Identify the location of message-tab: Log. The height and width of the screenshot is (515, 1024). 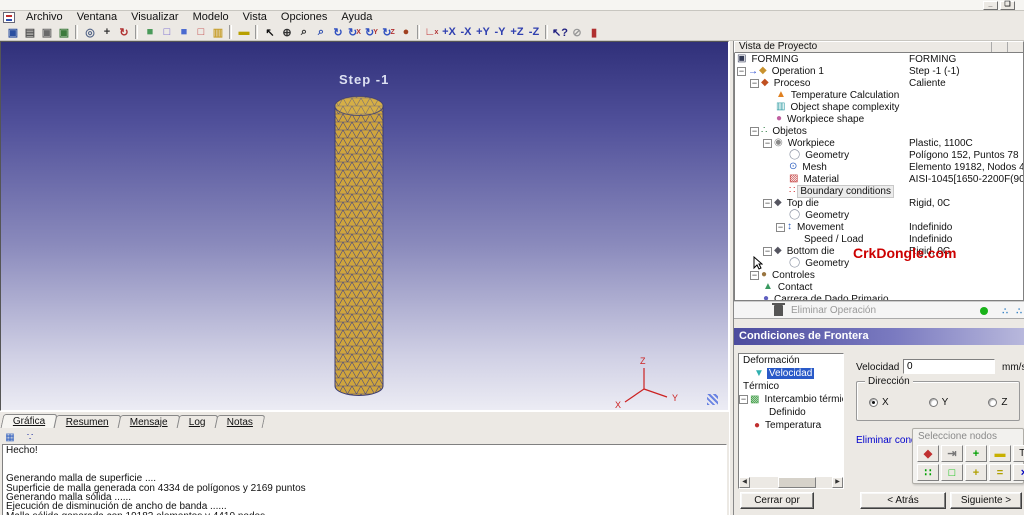
(197, 421).